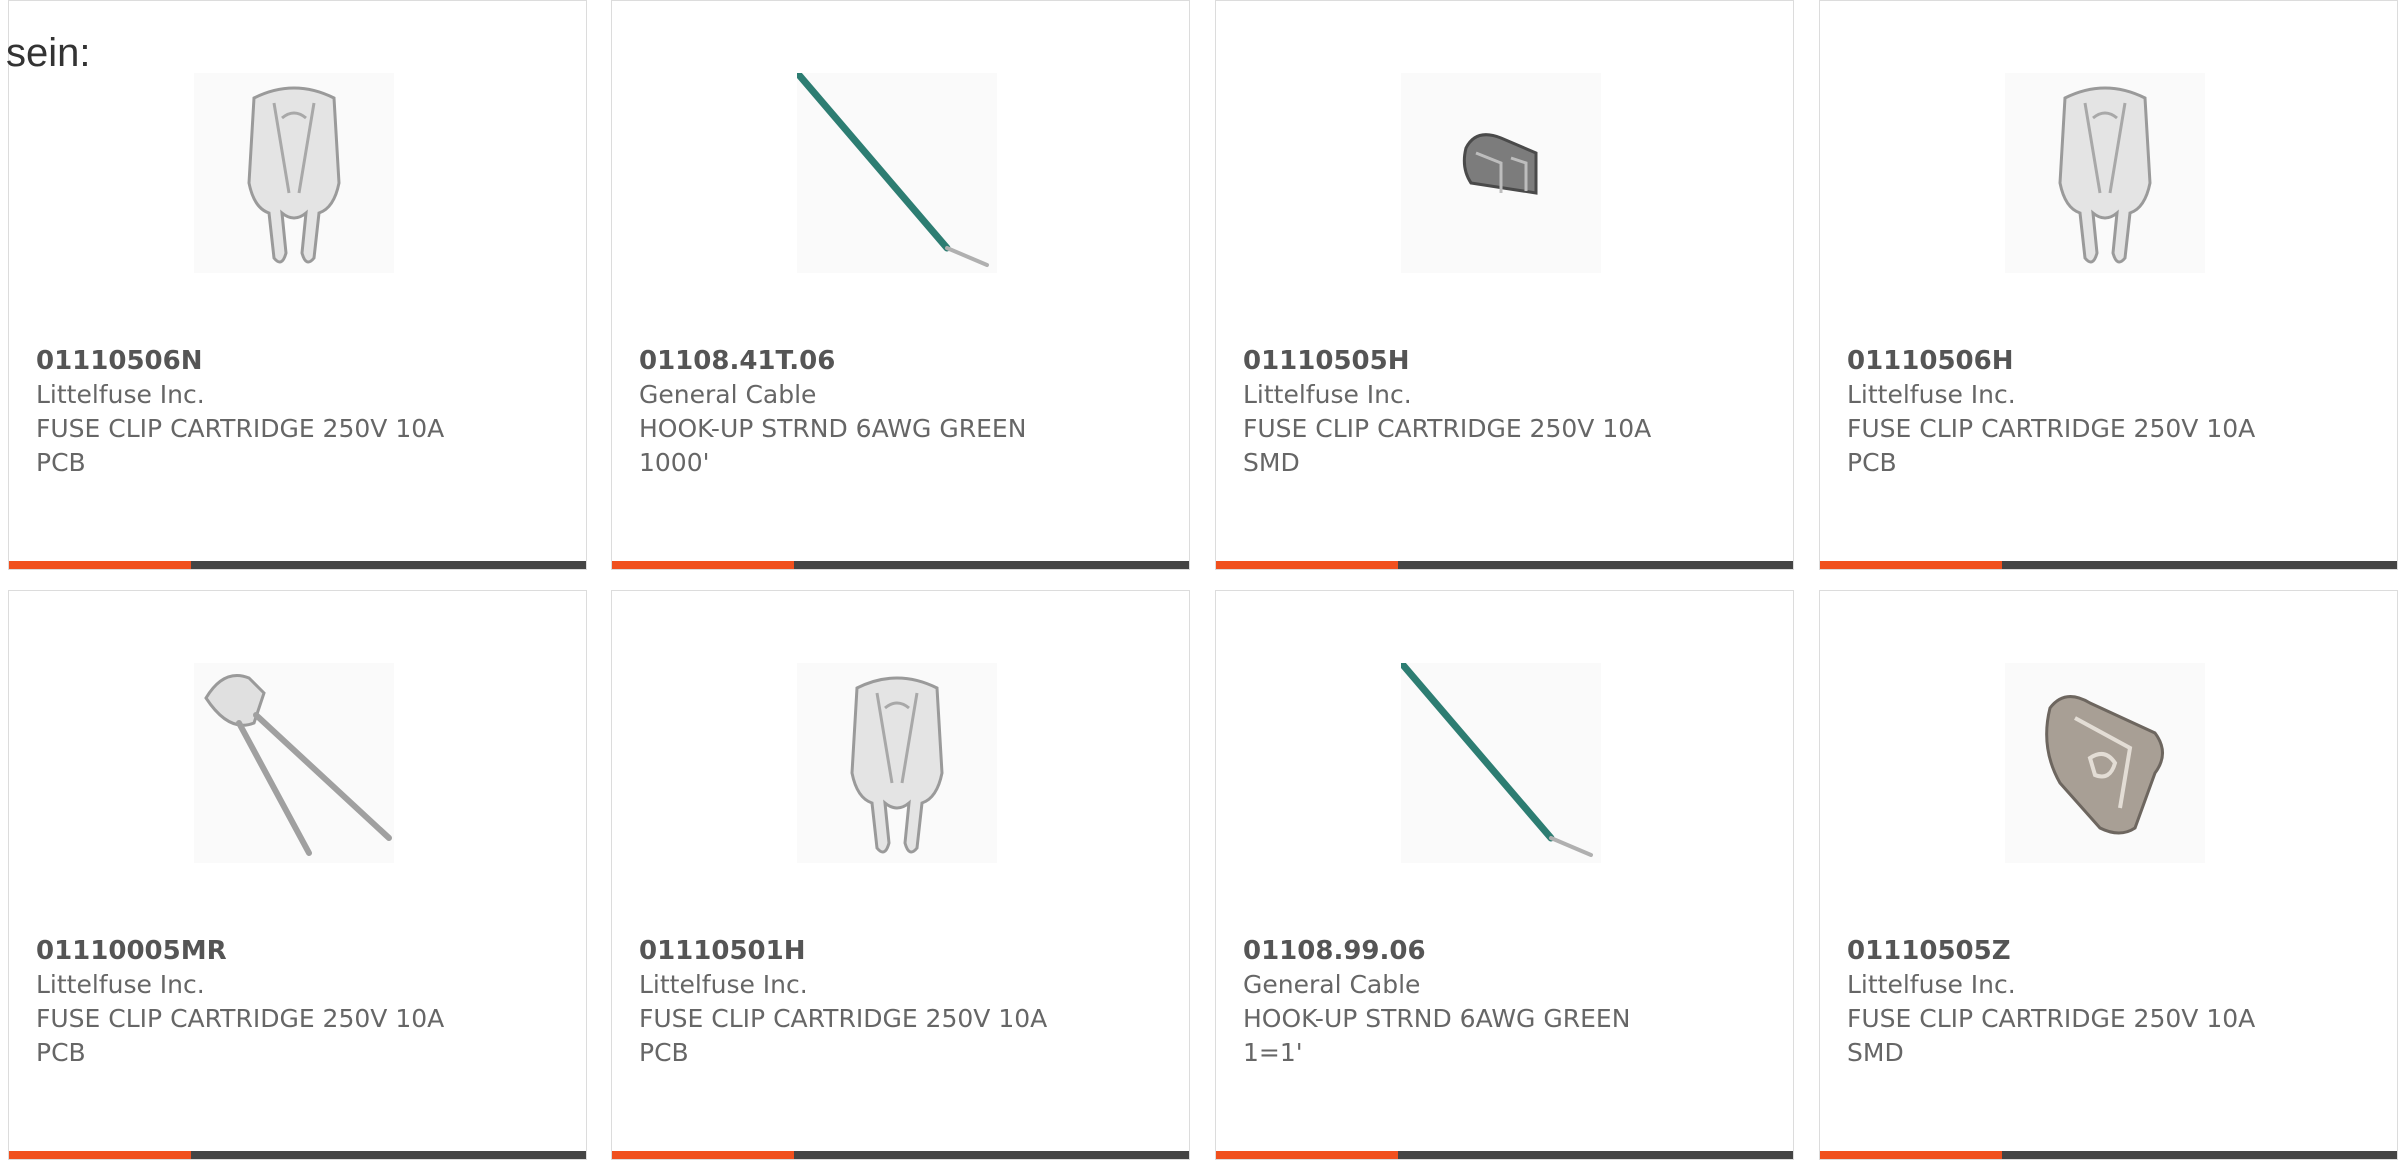 Image resolution: width=2400 pixels, height=1160 pixels. Describe the element at coordinates (1503, 361) in the screenshot. I see `part-number-link: 01110505H` at that location.